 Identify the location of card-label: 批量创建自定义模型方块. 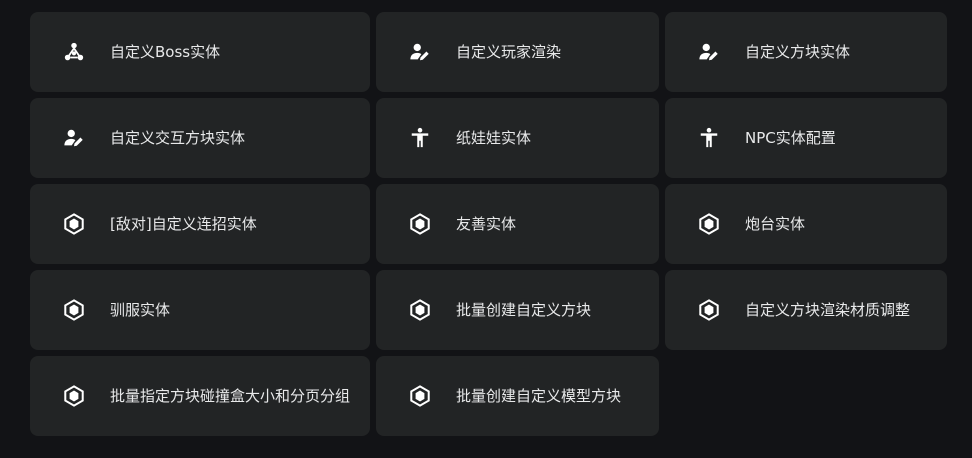
(539, 396).